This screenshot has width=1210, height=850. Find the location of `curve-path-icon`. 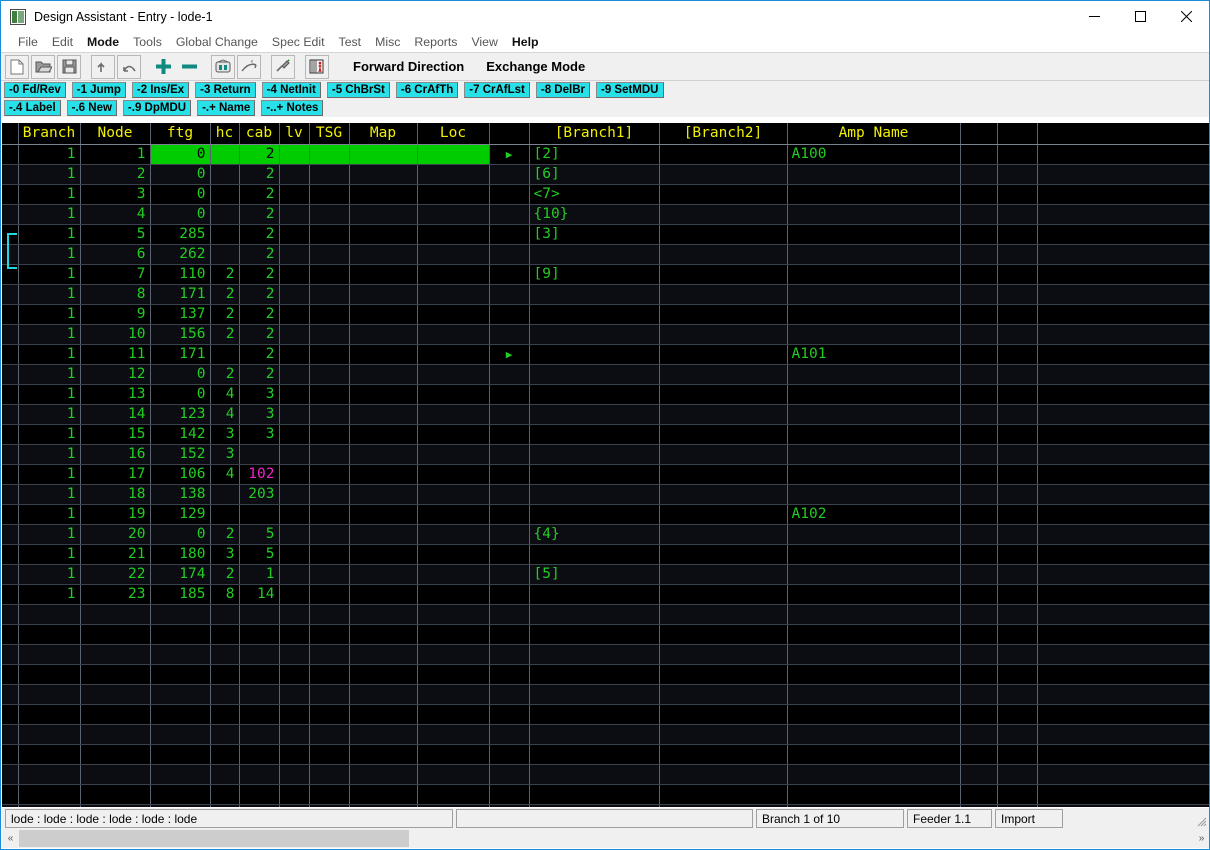

curve-path-icon is located at coordinates (249, 66).